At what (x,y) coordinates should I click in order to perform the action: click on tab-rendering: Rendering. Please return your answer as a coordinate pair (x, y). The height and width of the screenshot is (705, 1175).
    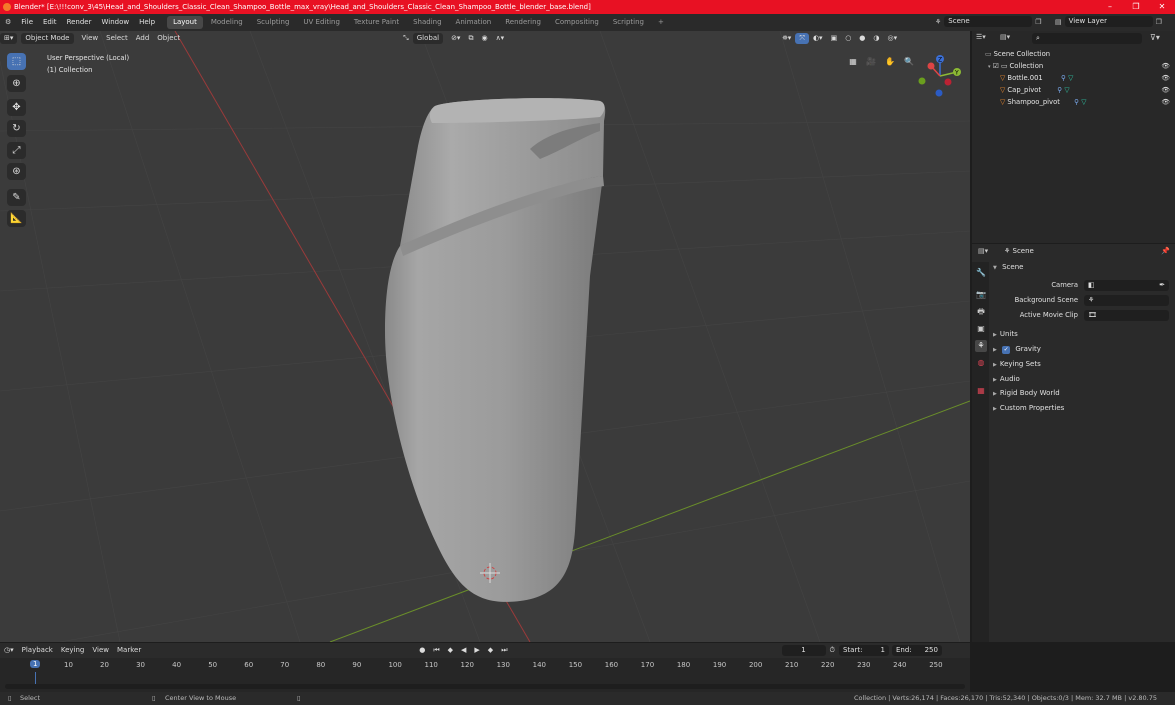
    Looking at the image, I should click on (523, 22).